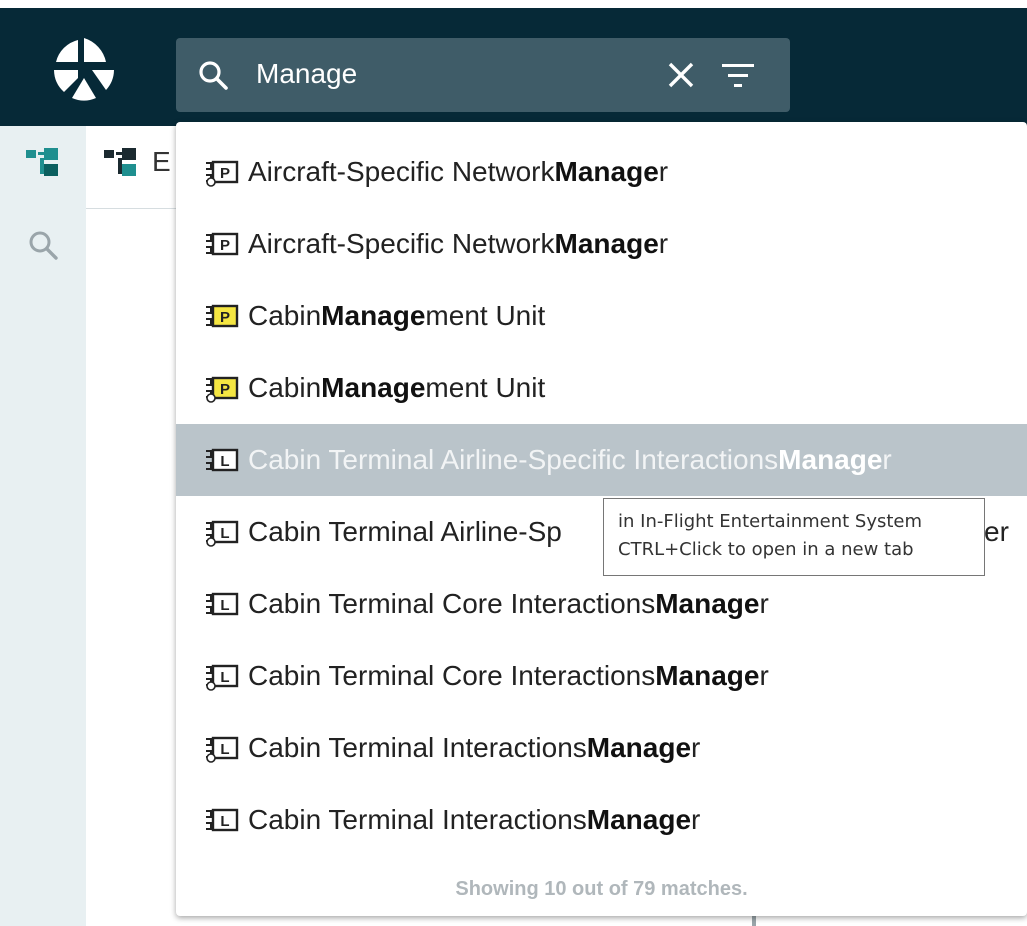 This screenshot has width=1027, height=926. I want to click on tooltip-hint: CTRL+Click to open in a new tab, so click(766, 549).